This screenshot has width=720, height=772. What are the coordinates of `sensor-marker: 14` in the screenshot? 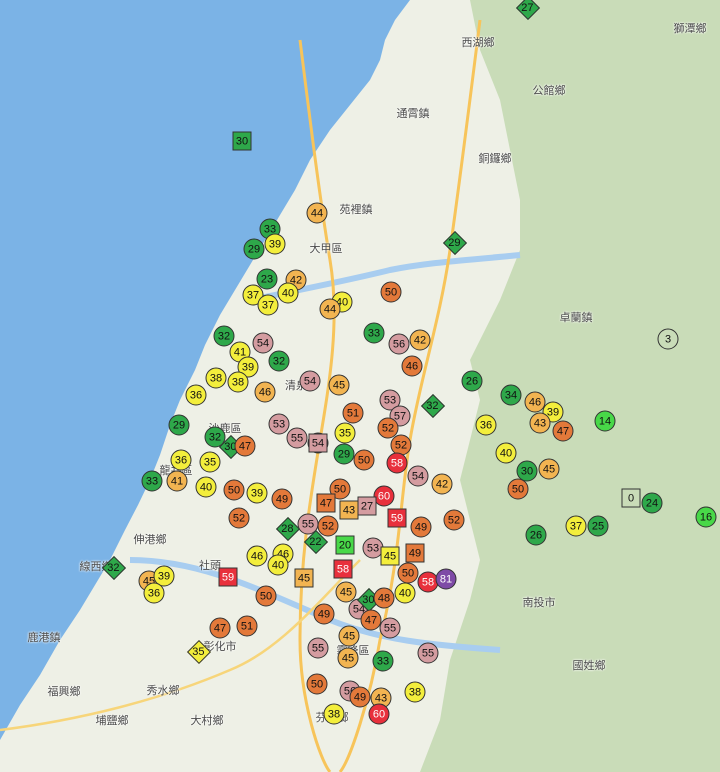 It's located at (605, 421).